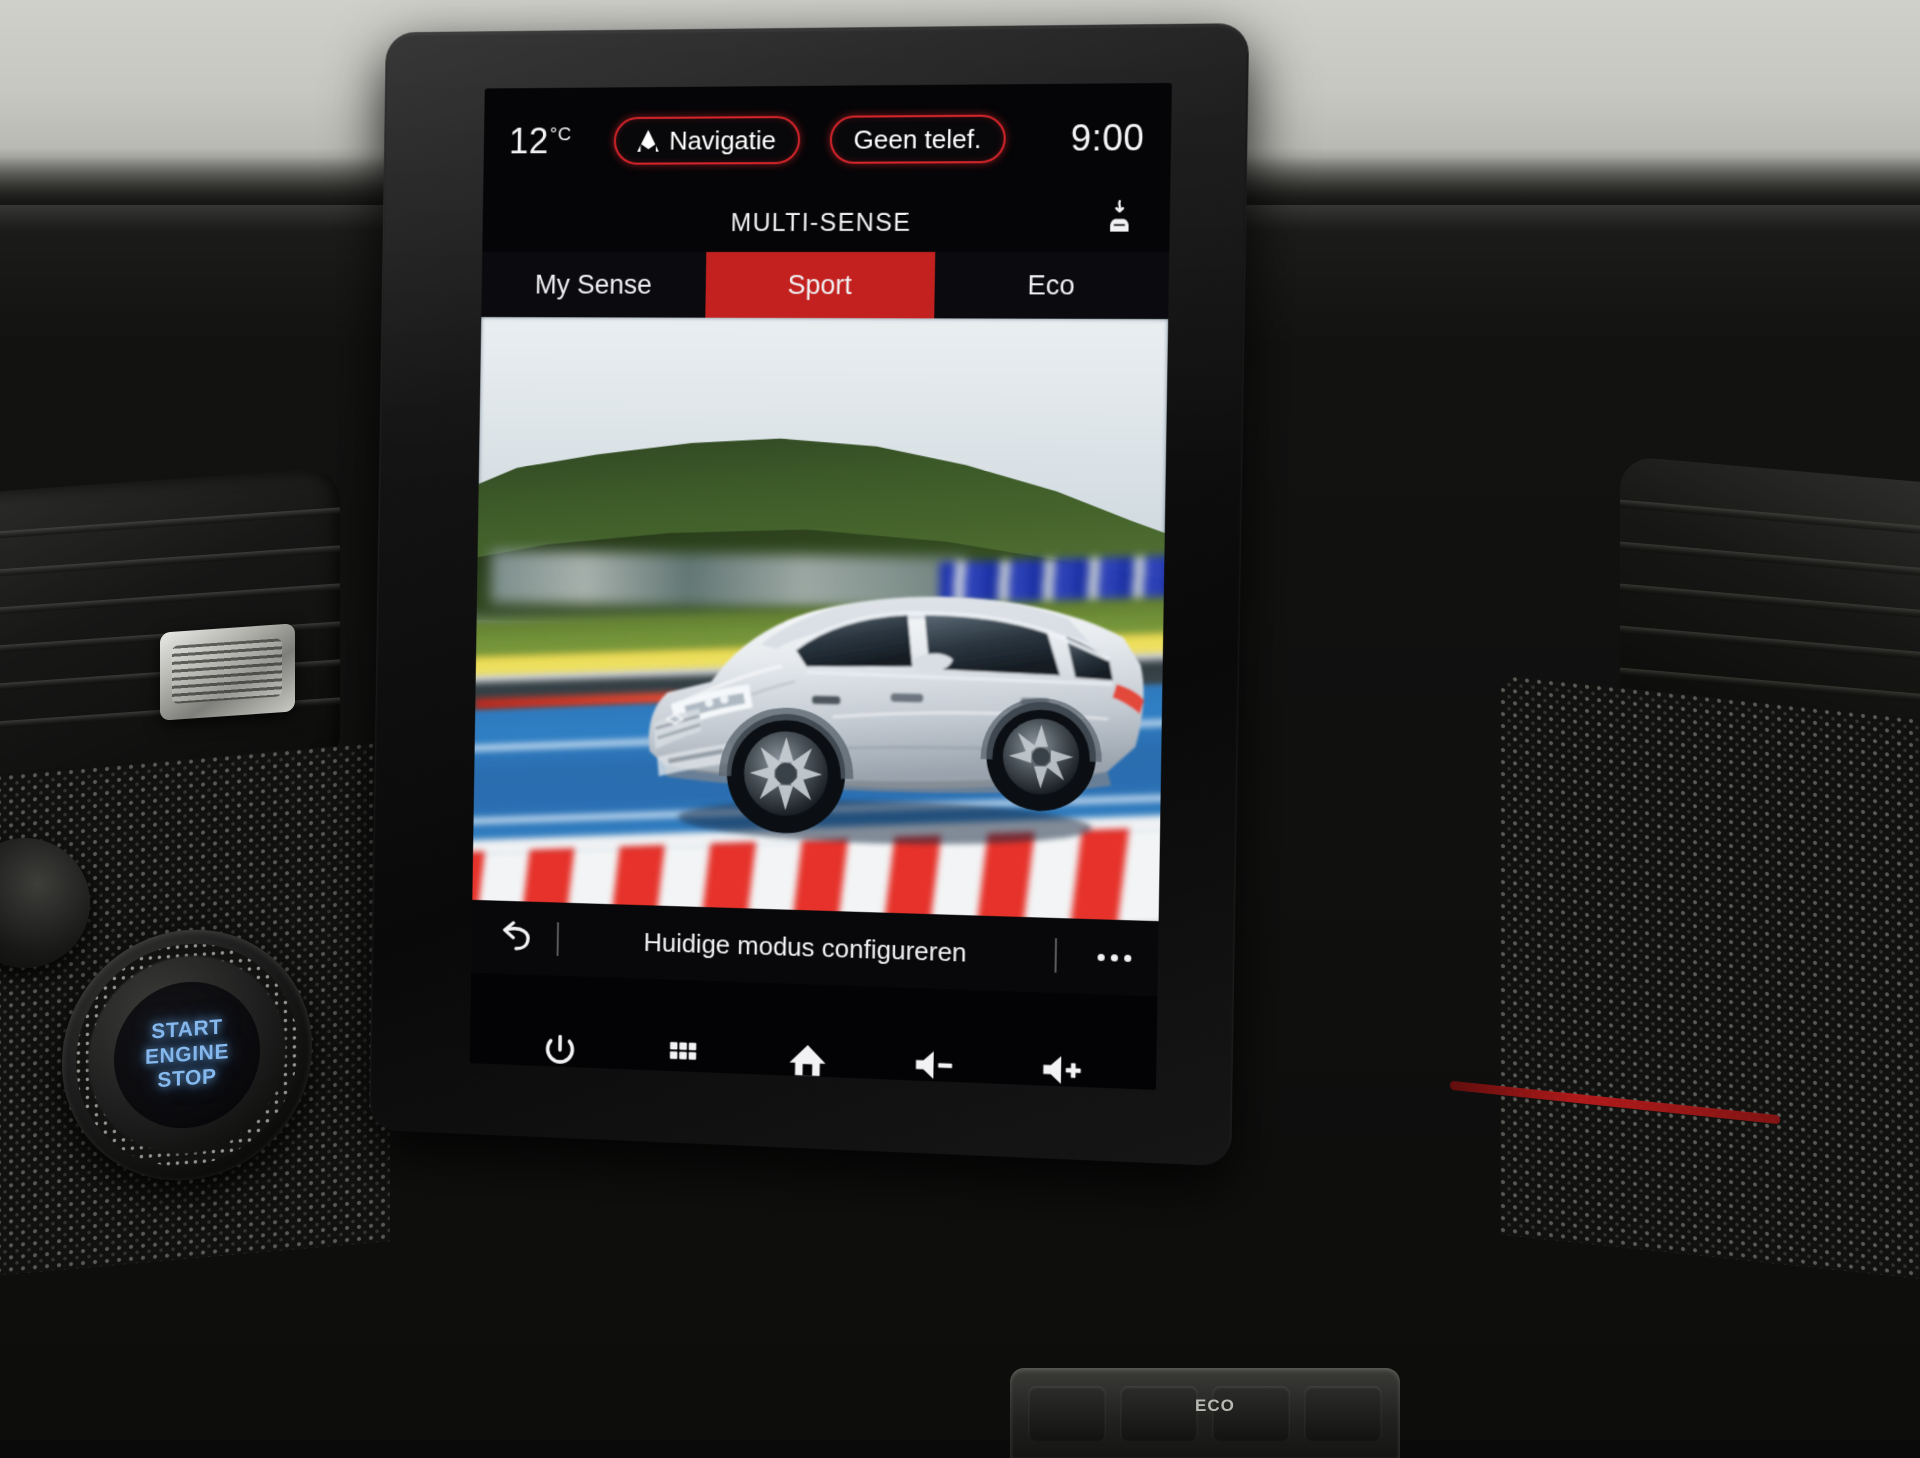  What do you see at coordinates (561, 134) in the screenshot?
I see `temperature-unit: °C` at bounding box center [561, 134].